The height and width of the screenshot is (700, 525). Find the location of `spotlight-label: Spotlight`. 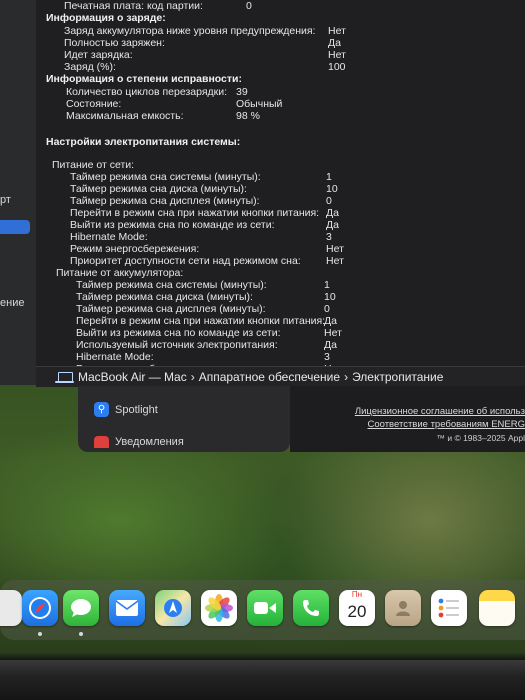

spotlight-label: Spotlight is located at coordinates (136, 409).